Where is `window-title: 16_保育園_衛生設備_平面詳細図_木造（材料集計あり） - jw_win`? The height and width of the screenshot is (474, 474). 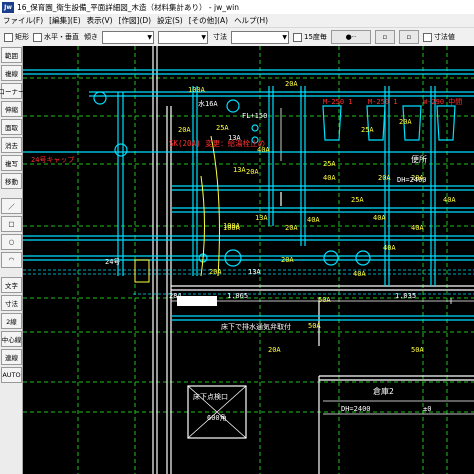
window-title: 16_保育園_衛生設備_平面詳細図_木造（材料集計あり） - jw_win is located at coordinates (128, 7).